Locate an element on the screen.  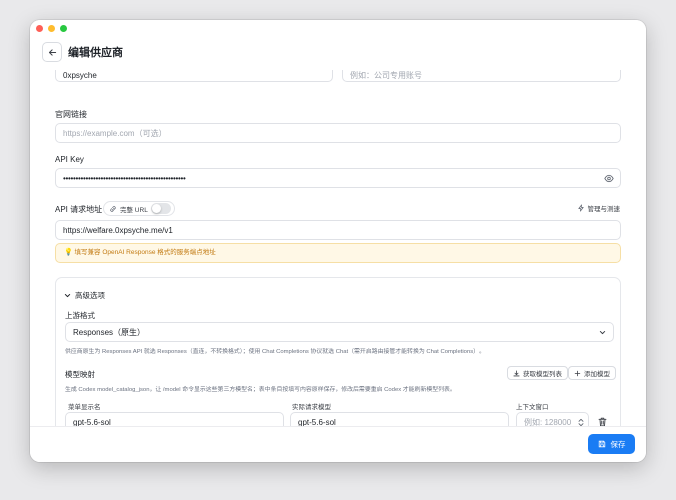
endpoint-value: https://welfare.0xpsyche.me/v1 is located at coordinates (118, 230).